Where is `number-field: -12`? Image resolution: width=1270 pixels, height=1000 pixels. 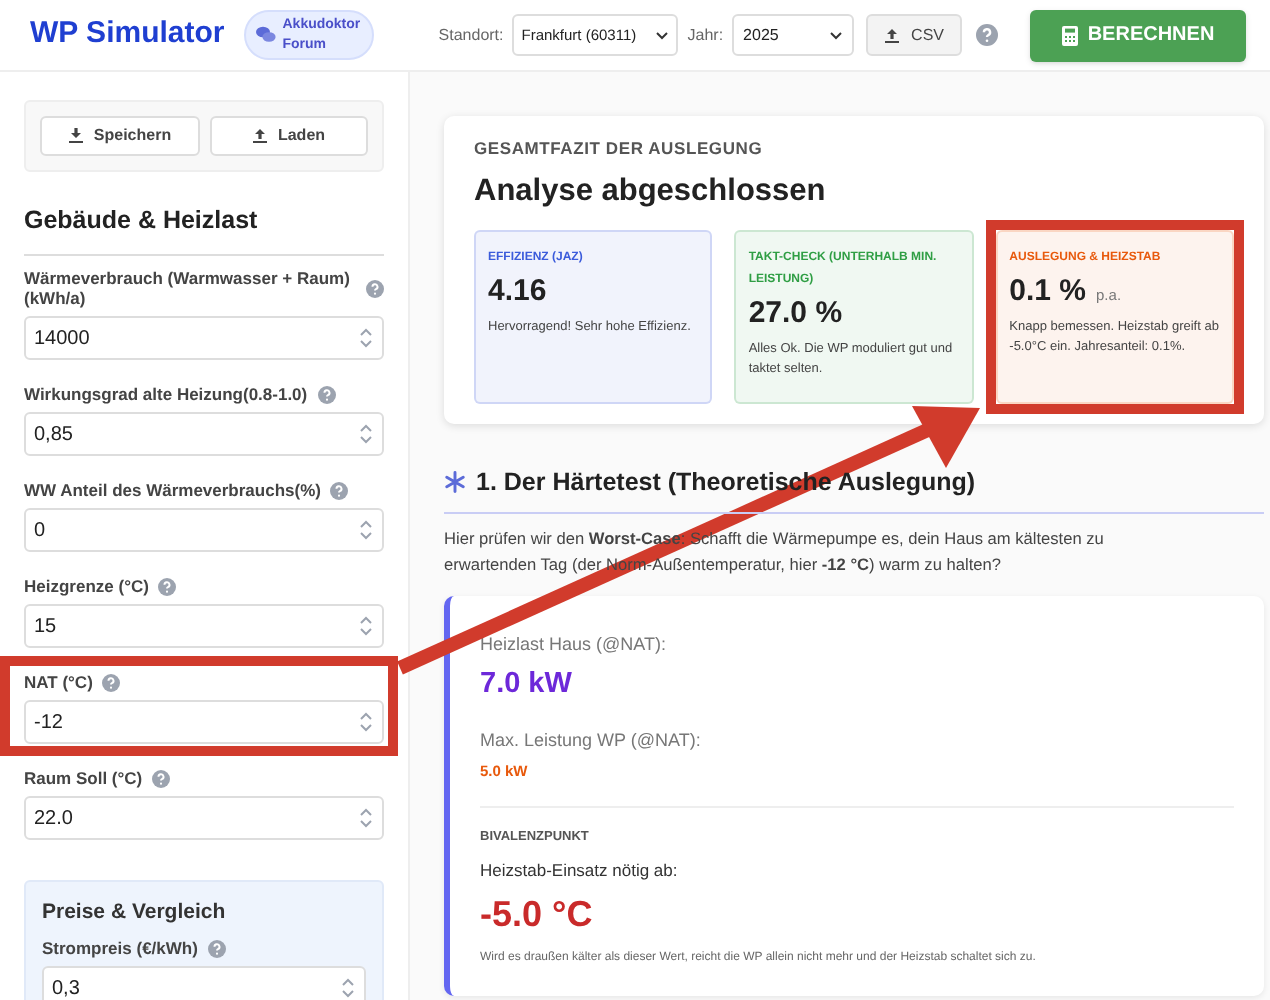
number-field: -12 is located at coordinates (204, 722).